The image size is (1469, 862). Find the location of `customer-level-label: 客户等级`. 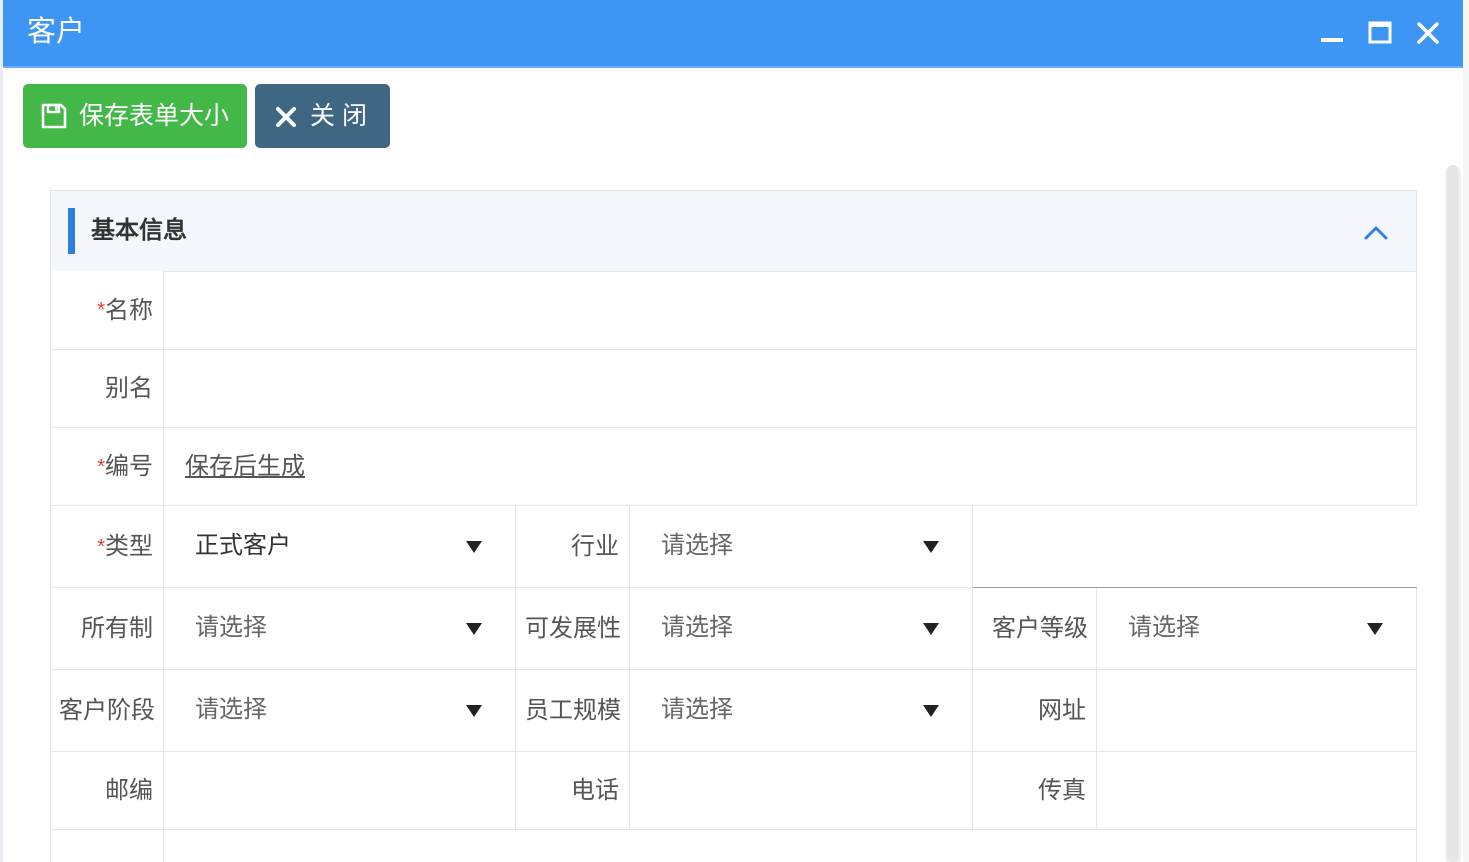

customer-level-label: 客户等级 is located at coordinates (1035, 629).